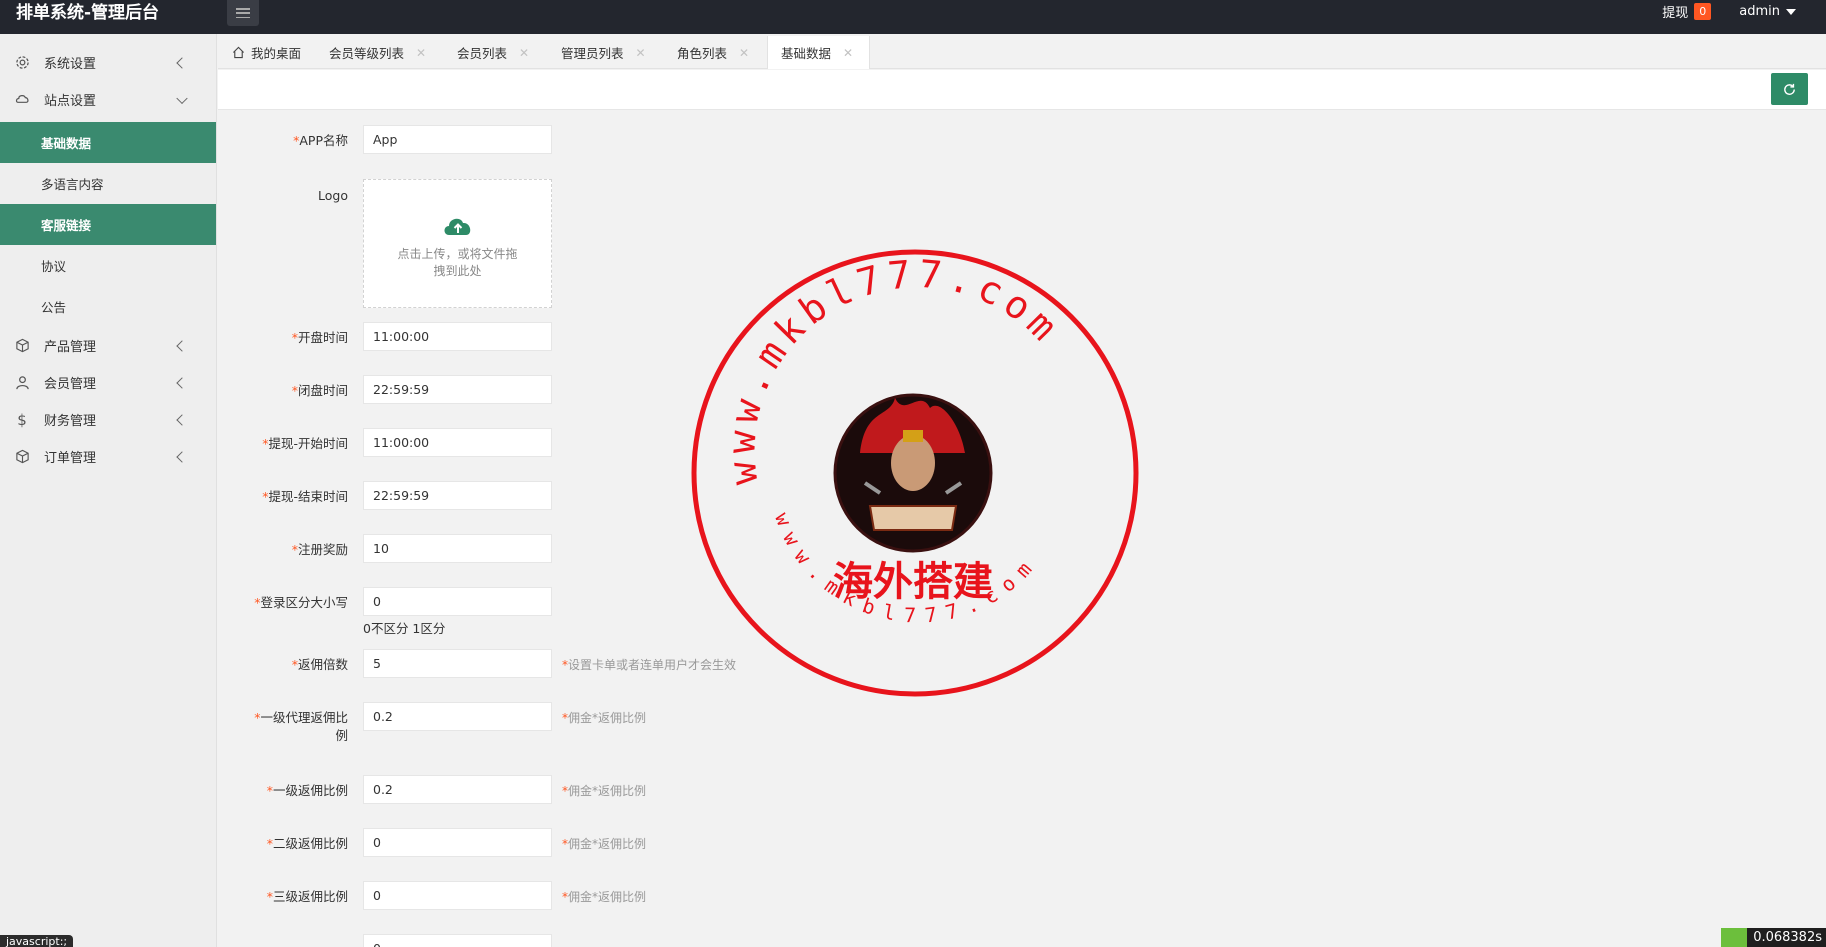  What do you see at coordinates (108, 456) in the screenshot?
I see `sidebar-group-order: 订单管理` at bounding box center [108, 456].